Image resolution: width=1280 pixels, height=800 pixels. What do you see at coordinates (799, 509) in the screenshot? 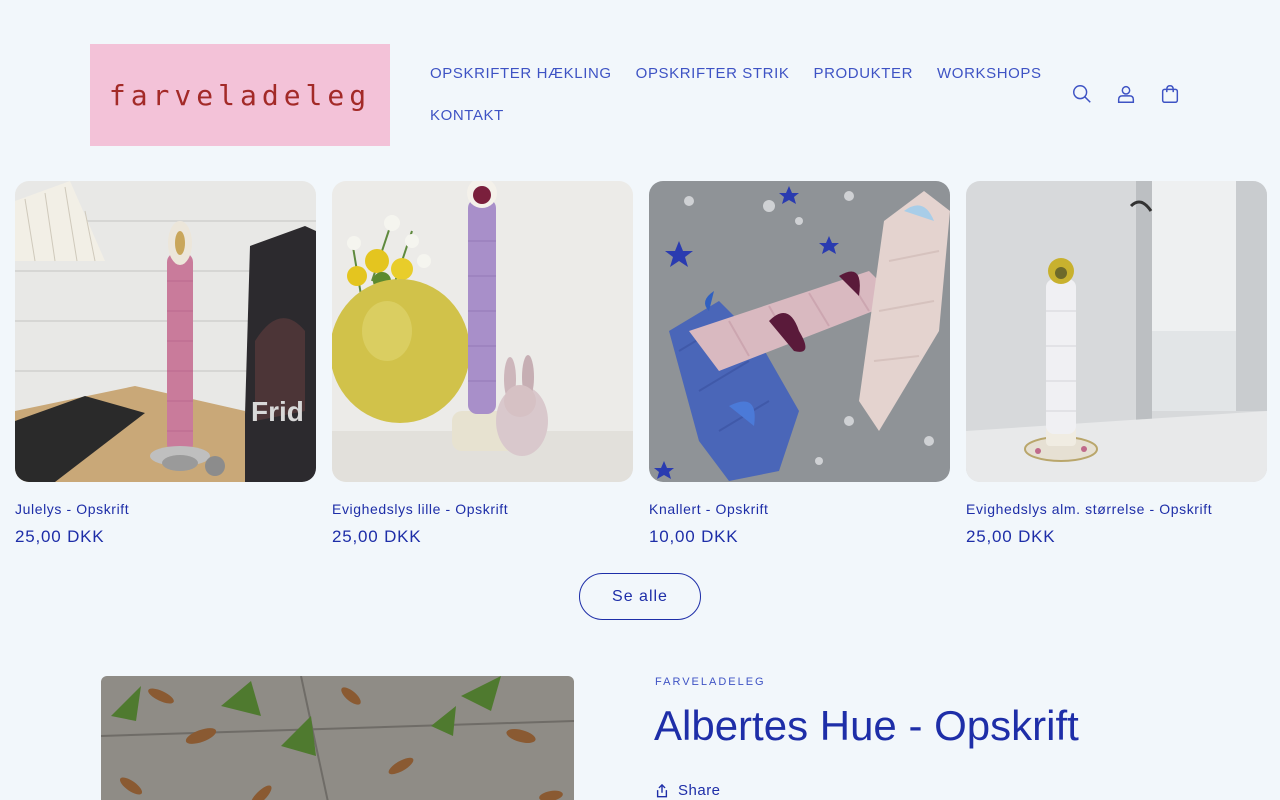
I see `product-title: Knallert - Opskrift` at bounding box center [799, 509].